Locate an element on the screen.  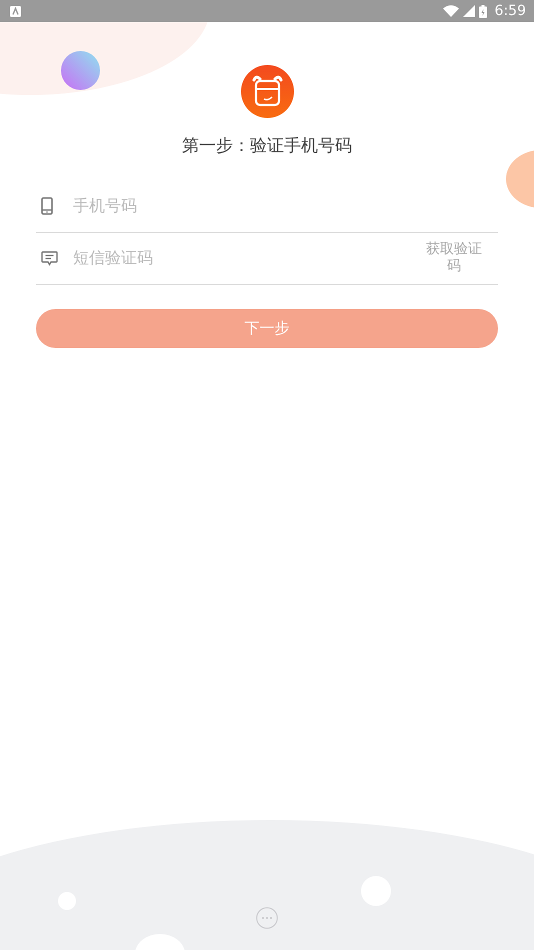
message-icon is located at coordinates (49, 258).